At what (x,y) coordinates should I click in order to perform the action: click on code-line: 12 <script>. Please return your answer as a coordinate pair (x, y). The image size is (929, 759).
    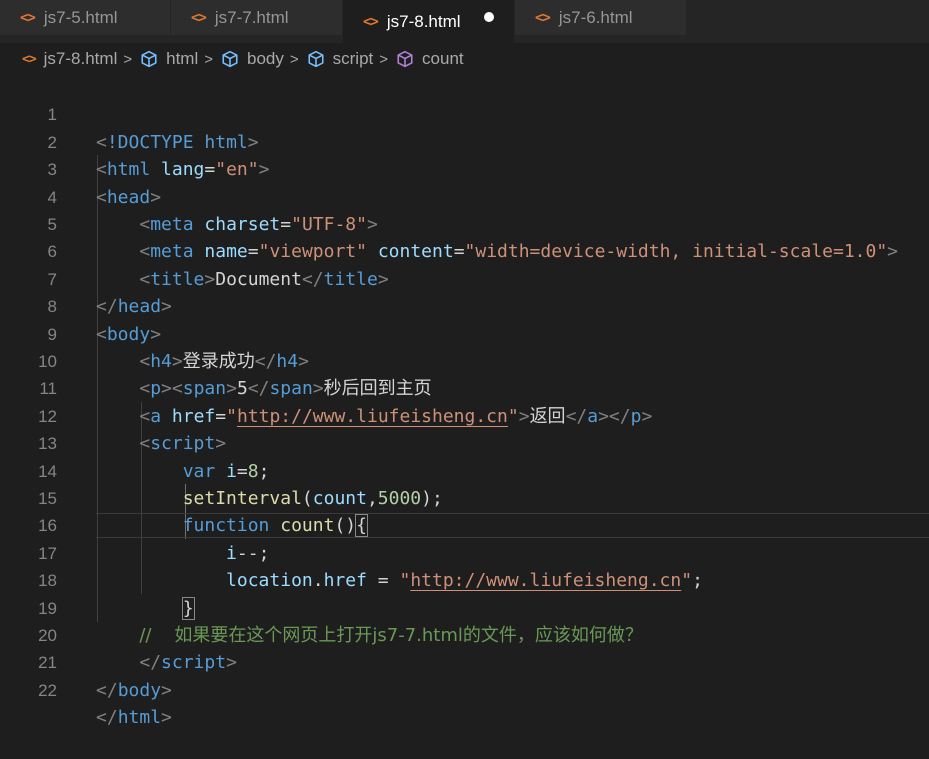
    Looking at the image, I should click on (464, 414).